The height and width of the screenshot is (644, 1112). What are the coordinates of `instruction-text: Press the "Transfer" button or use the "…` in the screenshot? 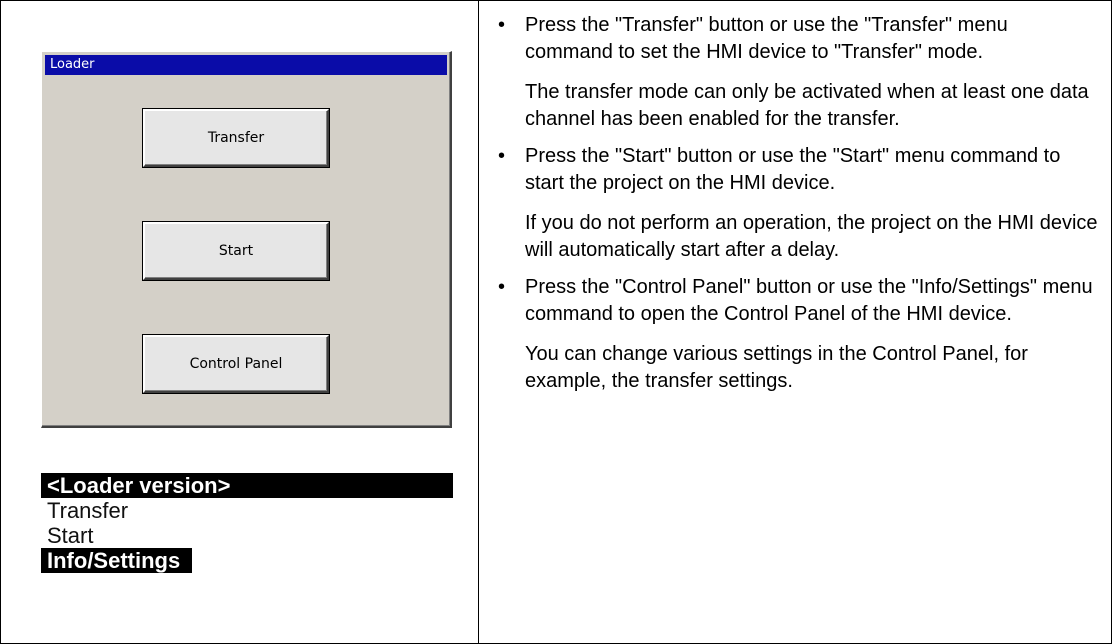 It's located at (766, 38).